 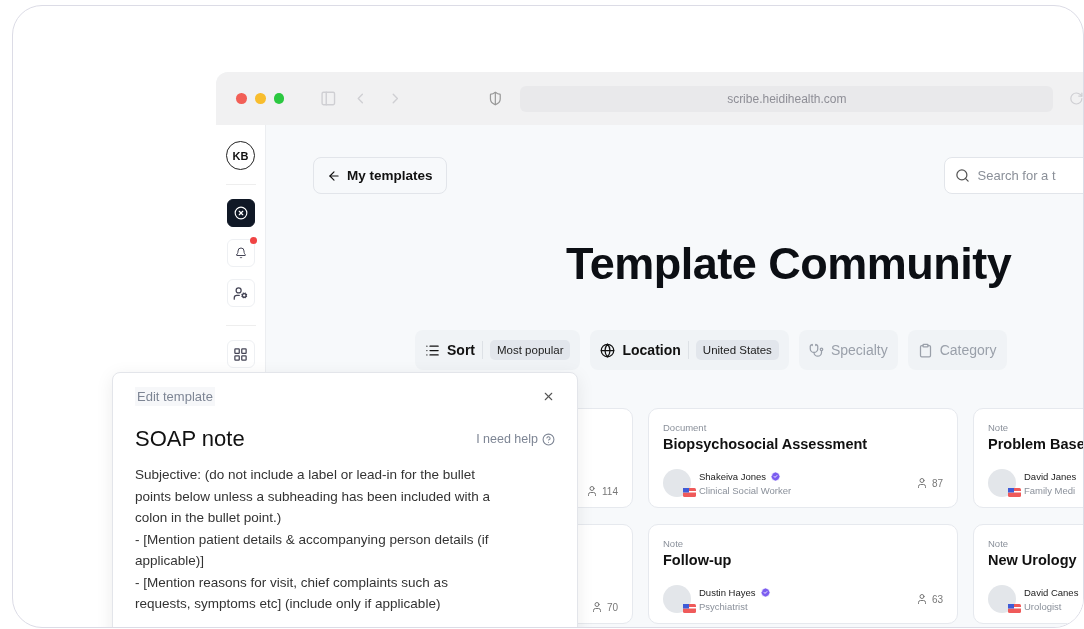 What do you see at coordinates (530, 350) in the screenshot?
I see `filter-value: Most popular` at bounding box center [530, 350].